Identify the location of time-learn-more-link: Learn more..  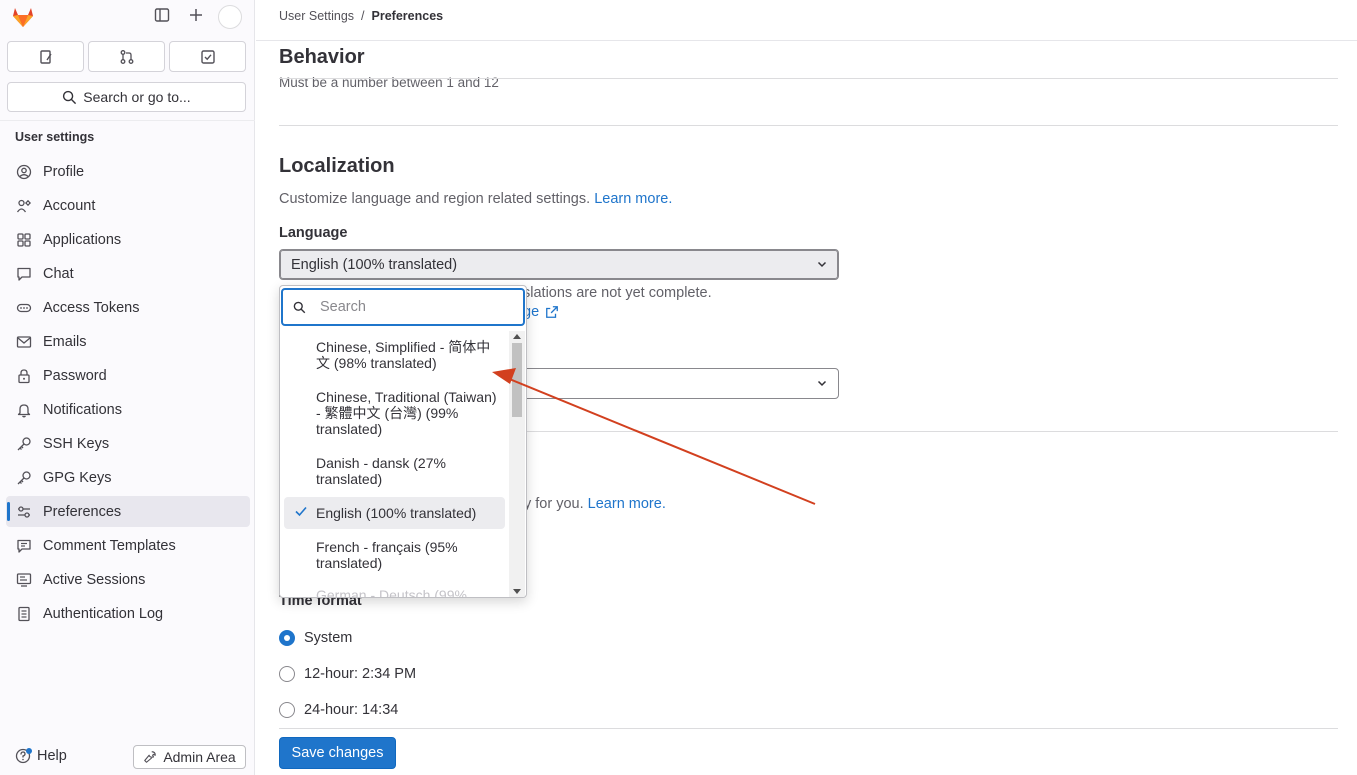
(627, 504).